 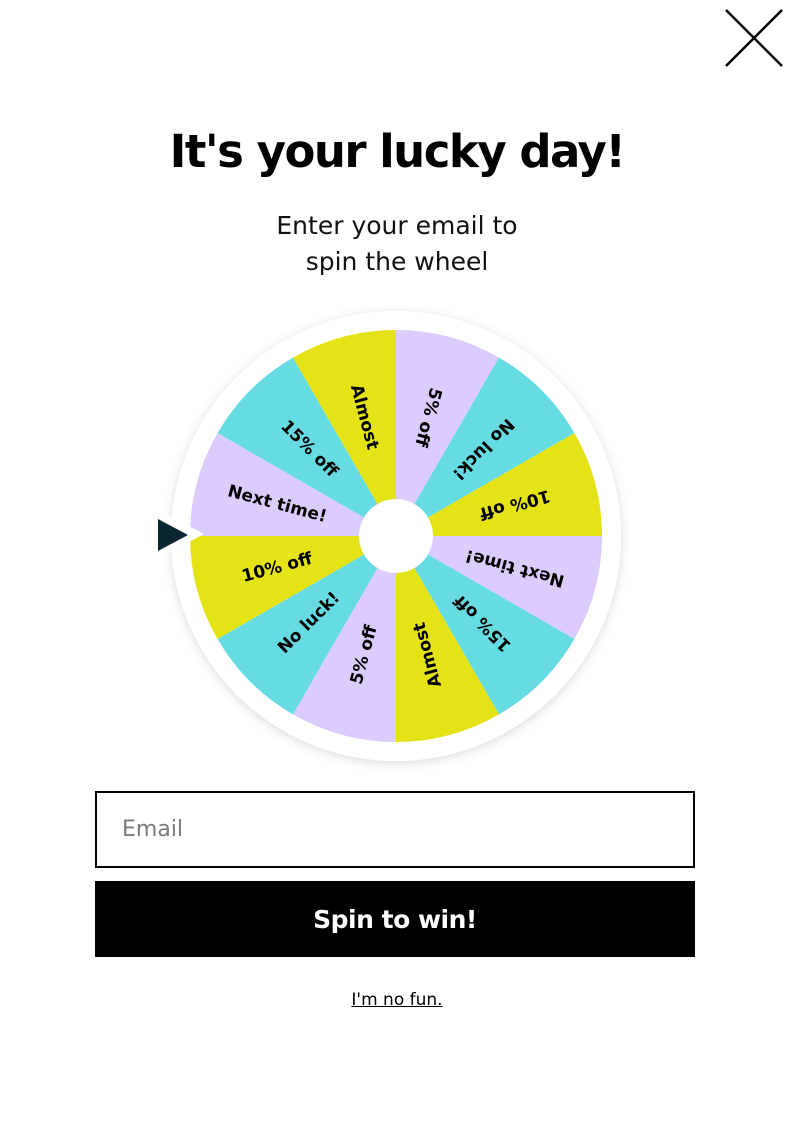 I want to click on page-title: It's your lucky day!, so click(x=397, y=151).